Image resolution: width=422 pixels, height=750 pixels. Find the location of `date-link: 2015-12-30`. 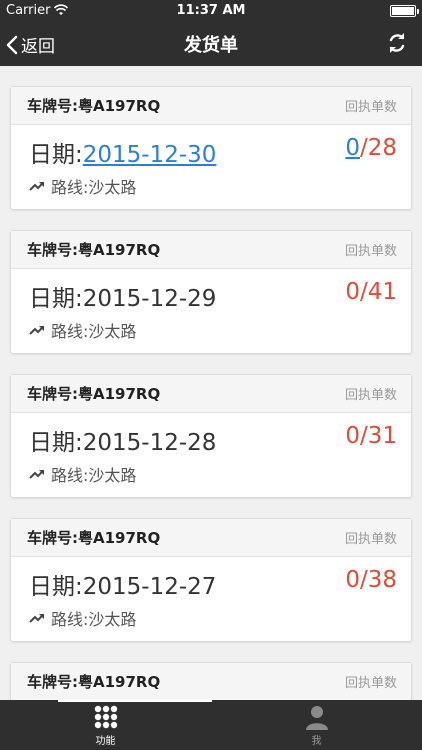

date-link: 2015-12-30 is located at coordinates (150, 155).